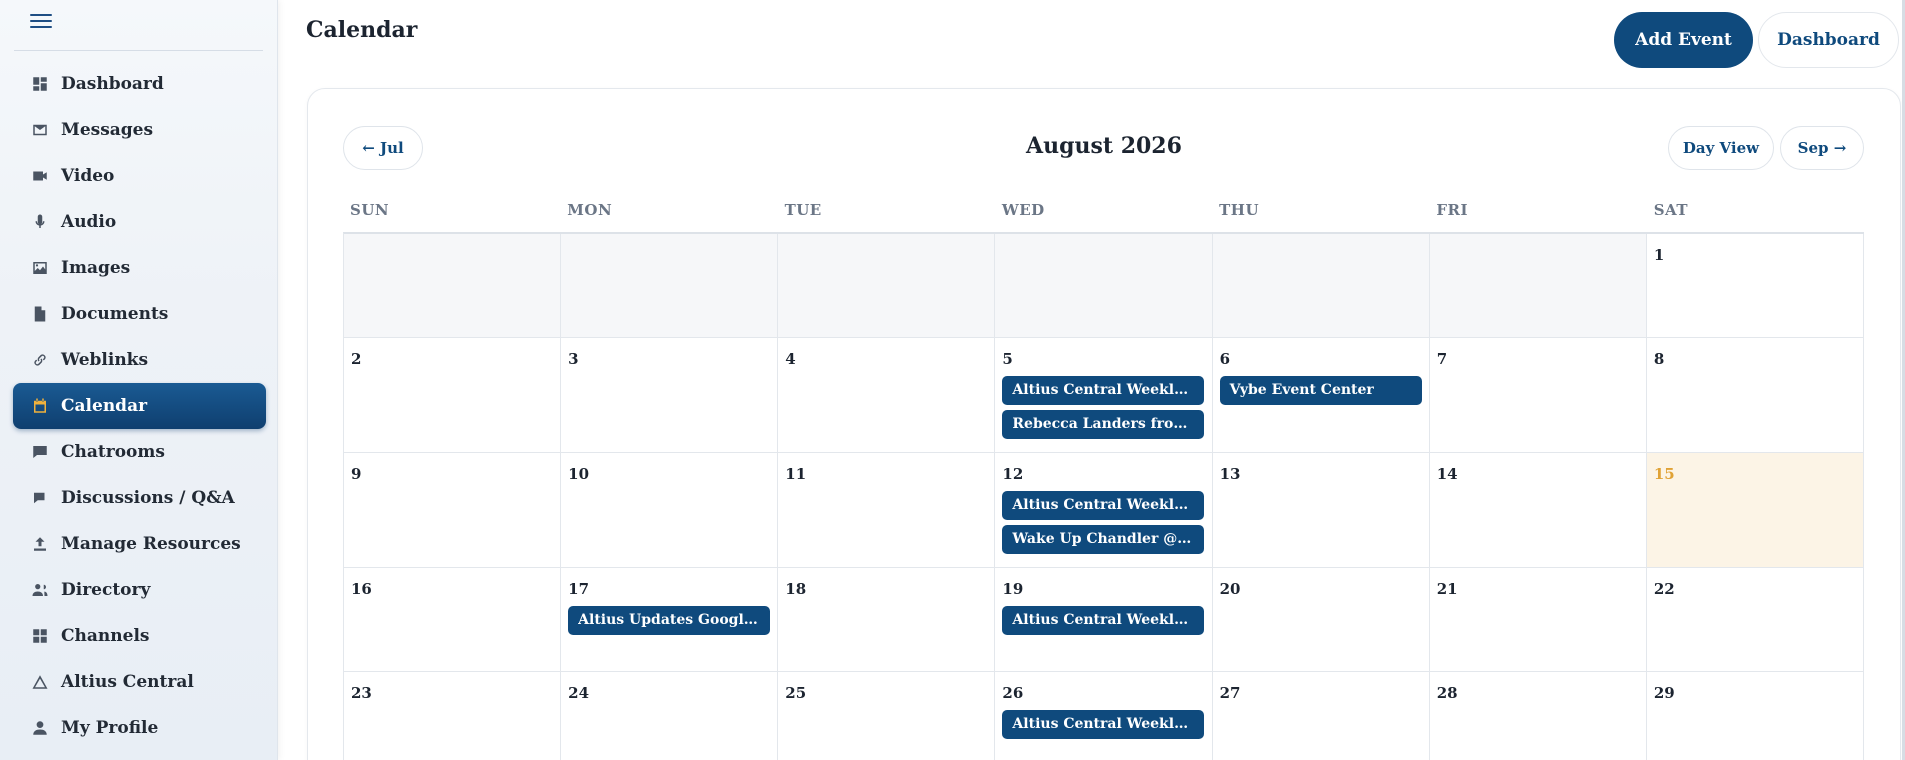  I want to click on sidebar-item-calendar: Calendar, so click(139, 406).